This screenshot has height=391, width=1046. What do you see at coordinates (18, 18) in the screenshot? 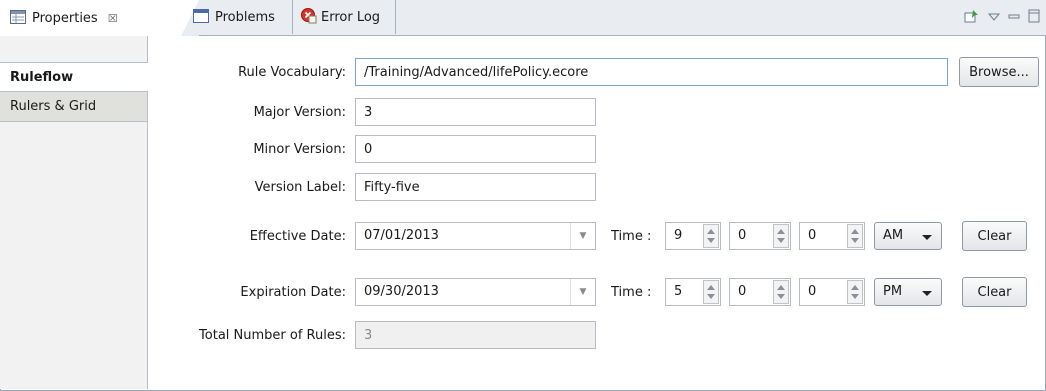
I see `properties-icon` at bounding box center [18, 18].